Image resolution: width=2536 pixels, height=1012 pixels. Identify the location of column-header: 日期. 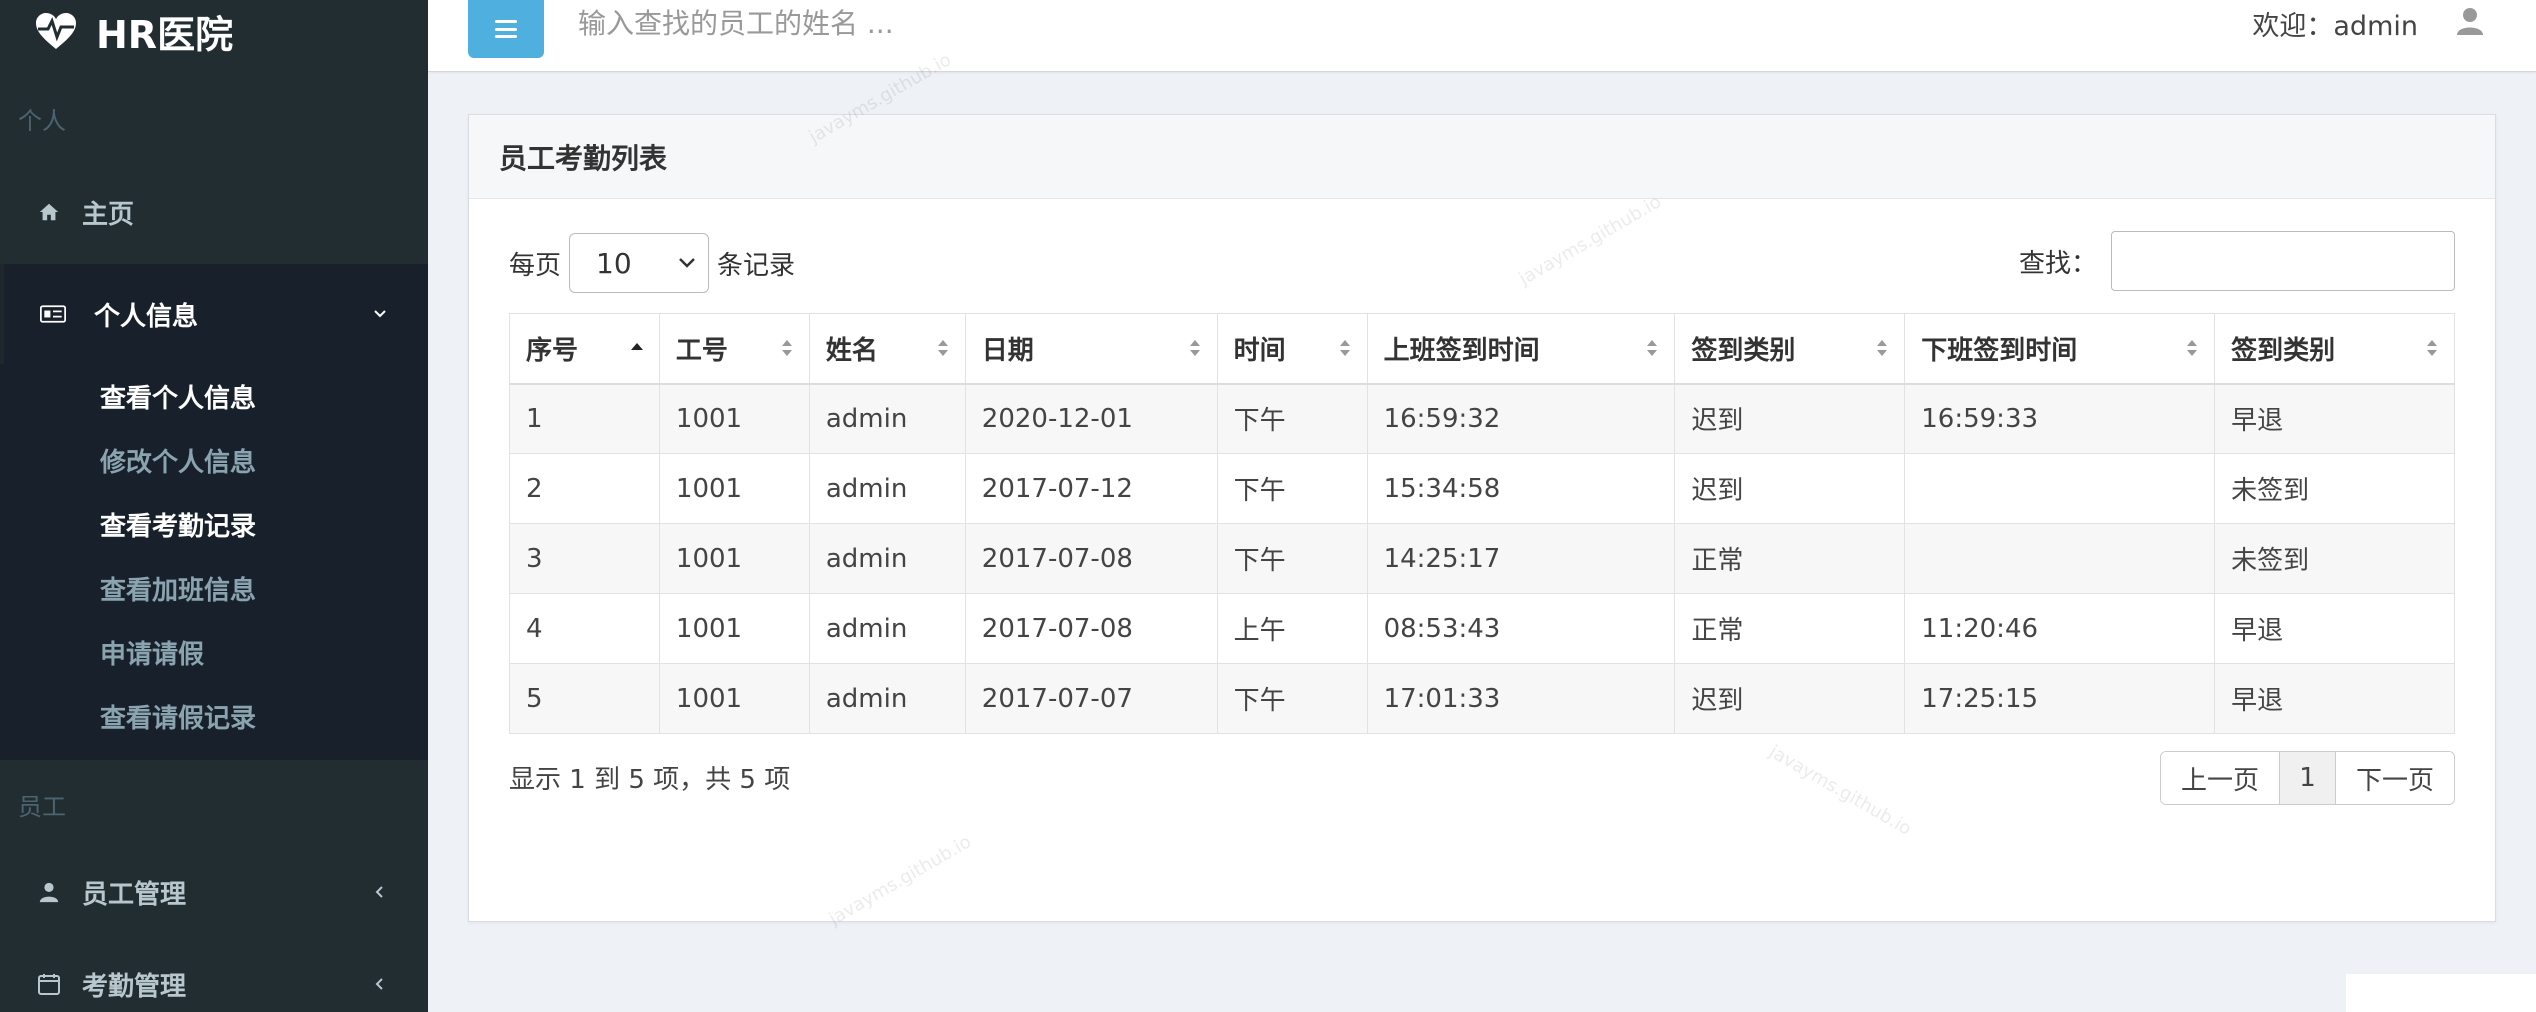
(1091, 349).